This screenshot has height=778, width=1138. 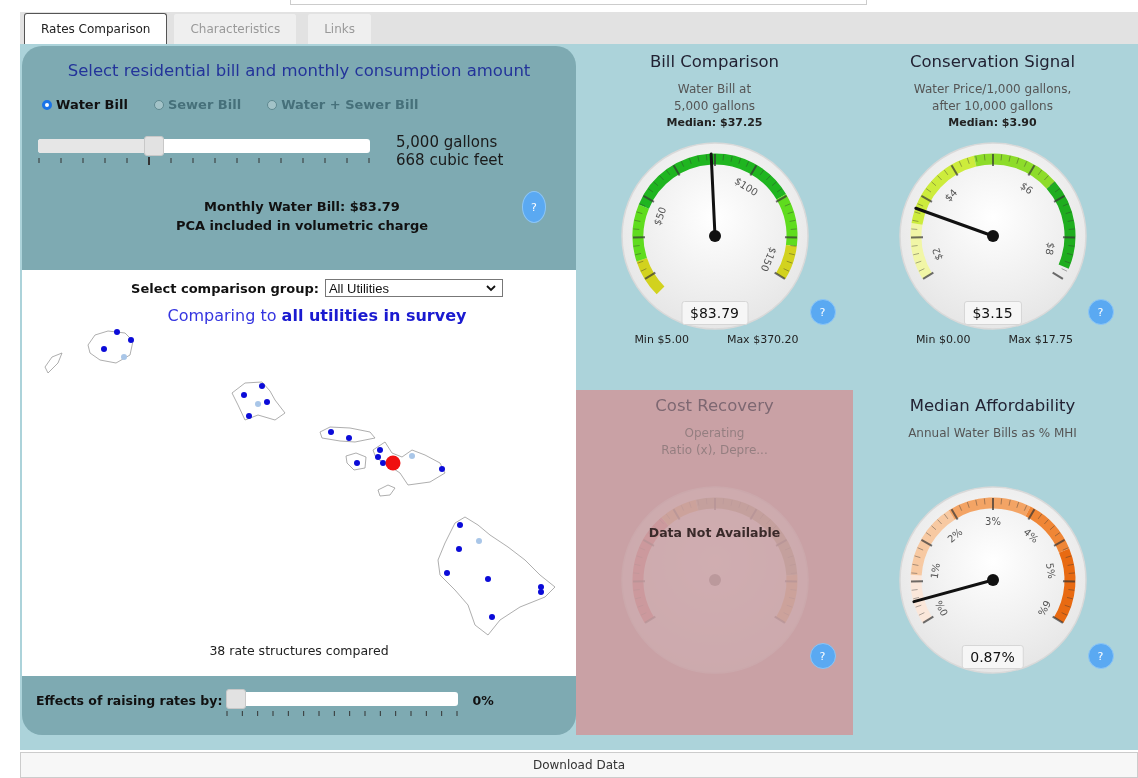 What do you see at coordinates (129, 700) in the screenshot?
I see `slider-label: Effects of raising rates by:` at bounding box center [129, 700].